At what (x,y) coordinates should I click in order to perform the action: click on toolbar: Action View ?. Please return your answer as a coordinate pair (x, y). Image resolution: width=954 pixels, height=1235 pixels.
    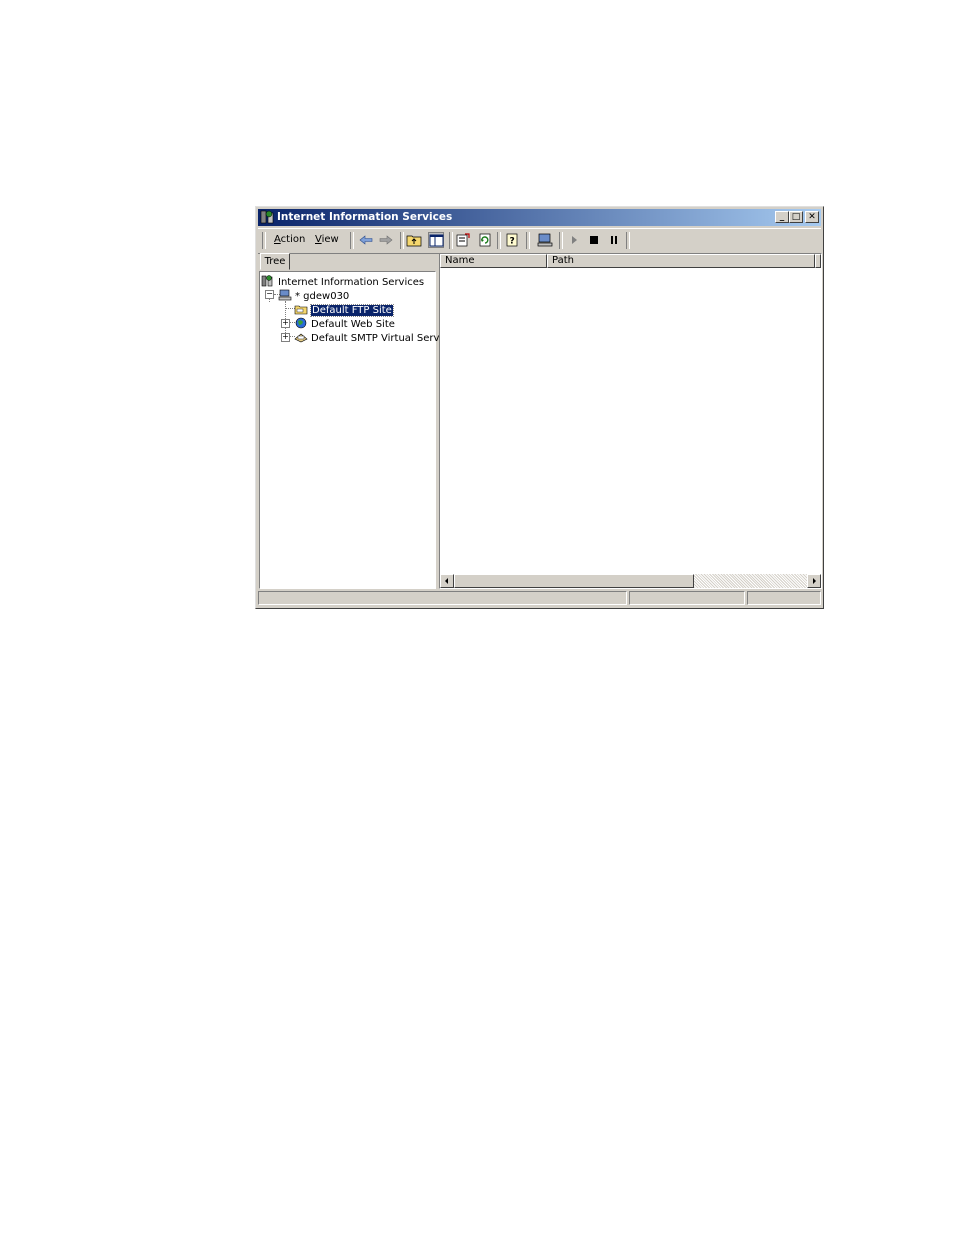
    Looking at the image, I should click on (539, 241).